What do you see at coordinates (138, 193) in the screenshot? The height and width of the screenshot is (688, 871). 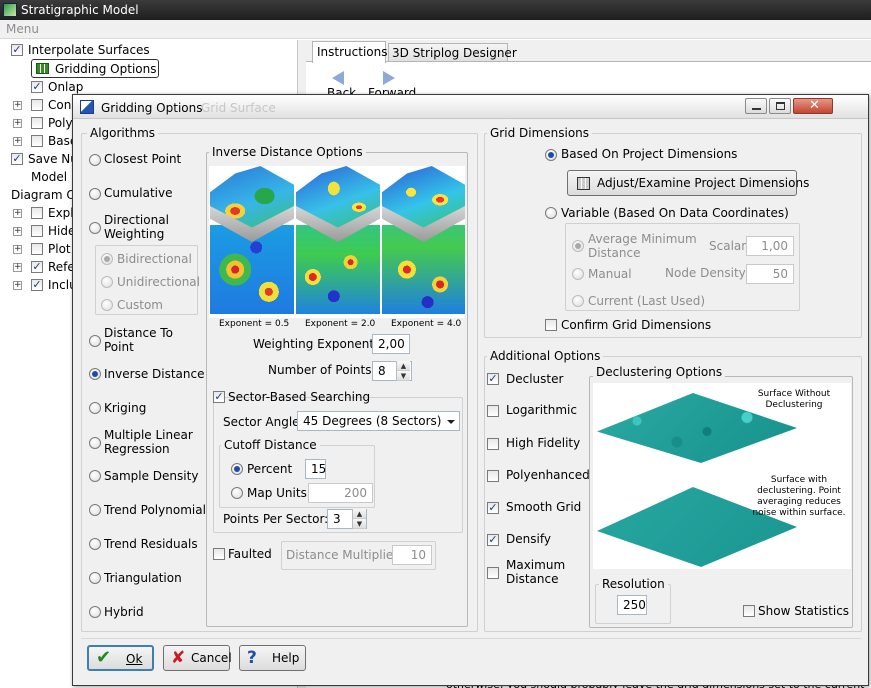 I see `algo-cumulative: Cumulative` at bounding box center [138, 193].